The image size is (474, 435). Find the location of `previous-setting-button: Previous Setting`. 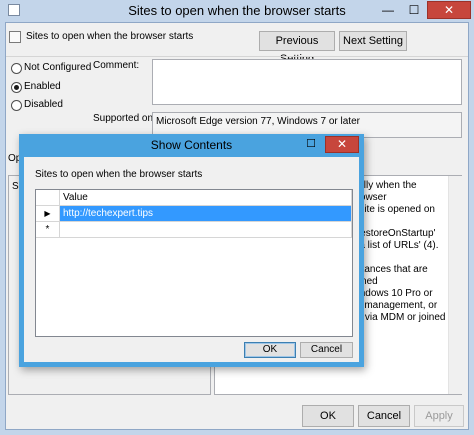

previous-setting-button: Previous Setting is located at coordinates (297, 48).